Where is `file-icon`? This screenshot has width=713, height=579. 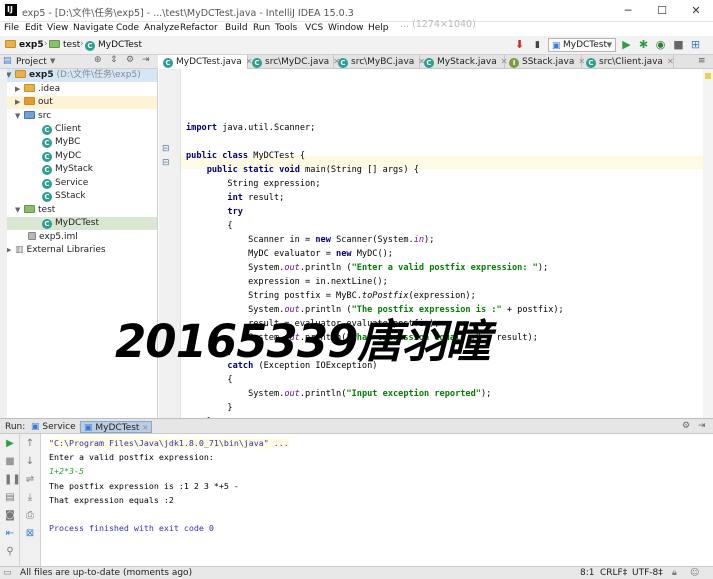 file-icon is located at coordinates (32, 236).